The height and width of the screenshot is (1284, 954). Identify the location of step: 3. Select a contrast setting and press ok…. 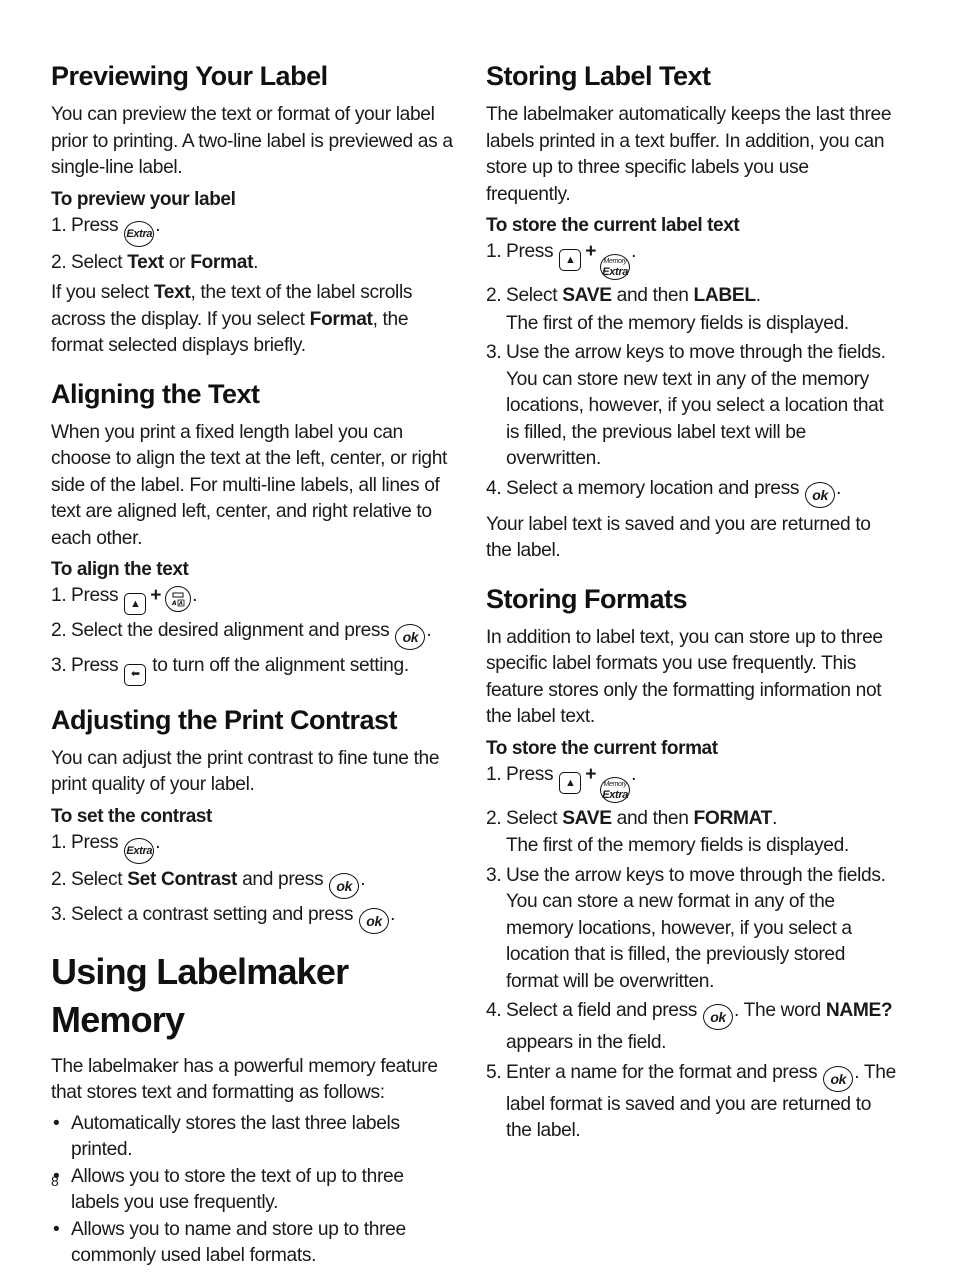
(253, 918).